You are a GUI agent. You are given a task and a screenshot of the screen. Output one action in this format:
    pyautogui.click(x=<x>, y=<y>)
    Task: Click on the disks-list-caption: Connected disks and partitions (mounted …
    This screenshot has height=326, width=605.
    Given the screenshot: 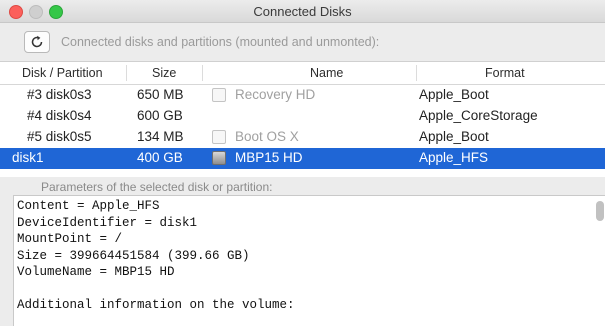 What is the action you would take?
    pyautogui.click(x=220, y=42)
    